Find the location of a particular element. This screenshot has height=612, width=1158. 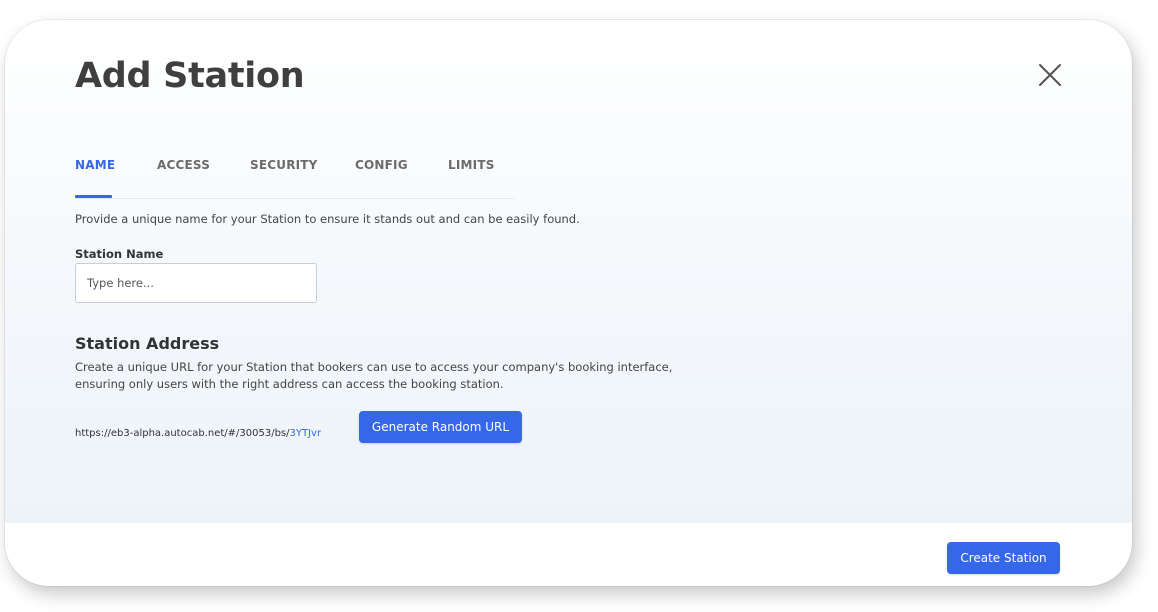

close-button is located at coordinates (1050, 75).